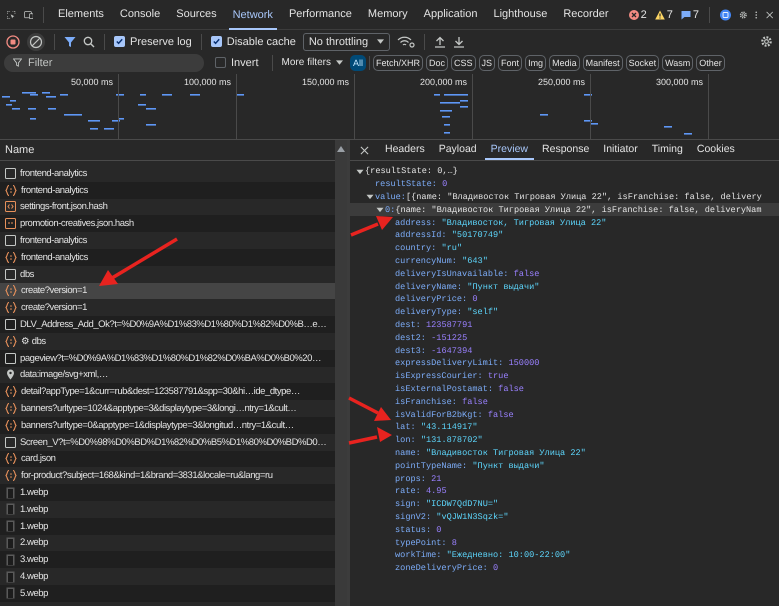  I want to click on request-row: card.json, so click(167, 459).